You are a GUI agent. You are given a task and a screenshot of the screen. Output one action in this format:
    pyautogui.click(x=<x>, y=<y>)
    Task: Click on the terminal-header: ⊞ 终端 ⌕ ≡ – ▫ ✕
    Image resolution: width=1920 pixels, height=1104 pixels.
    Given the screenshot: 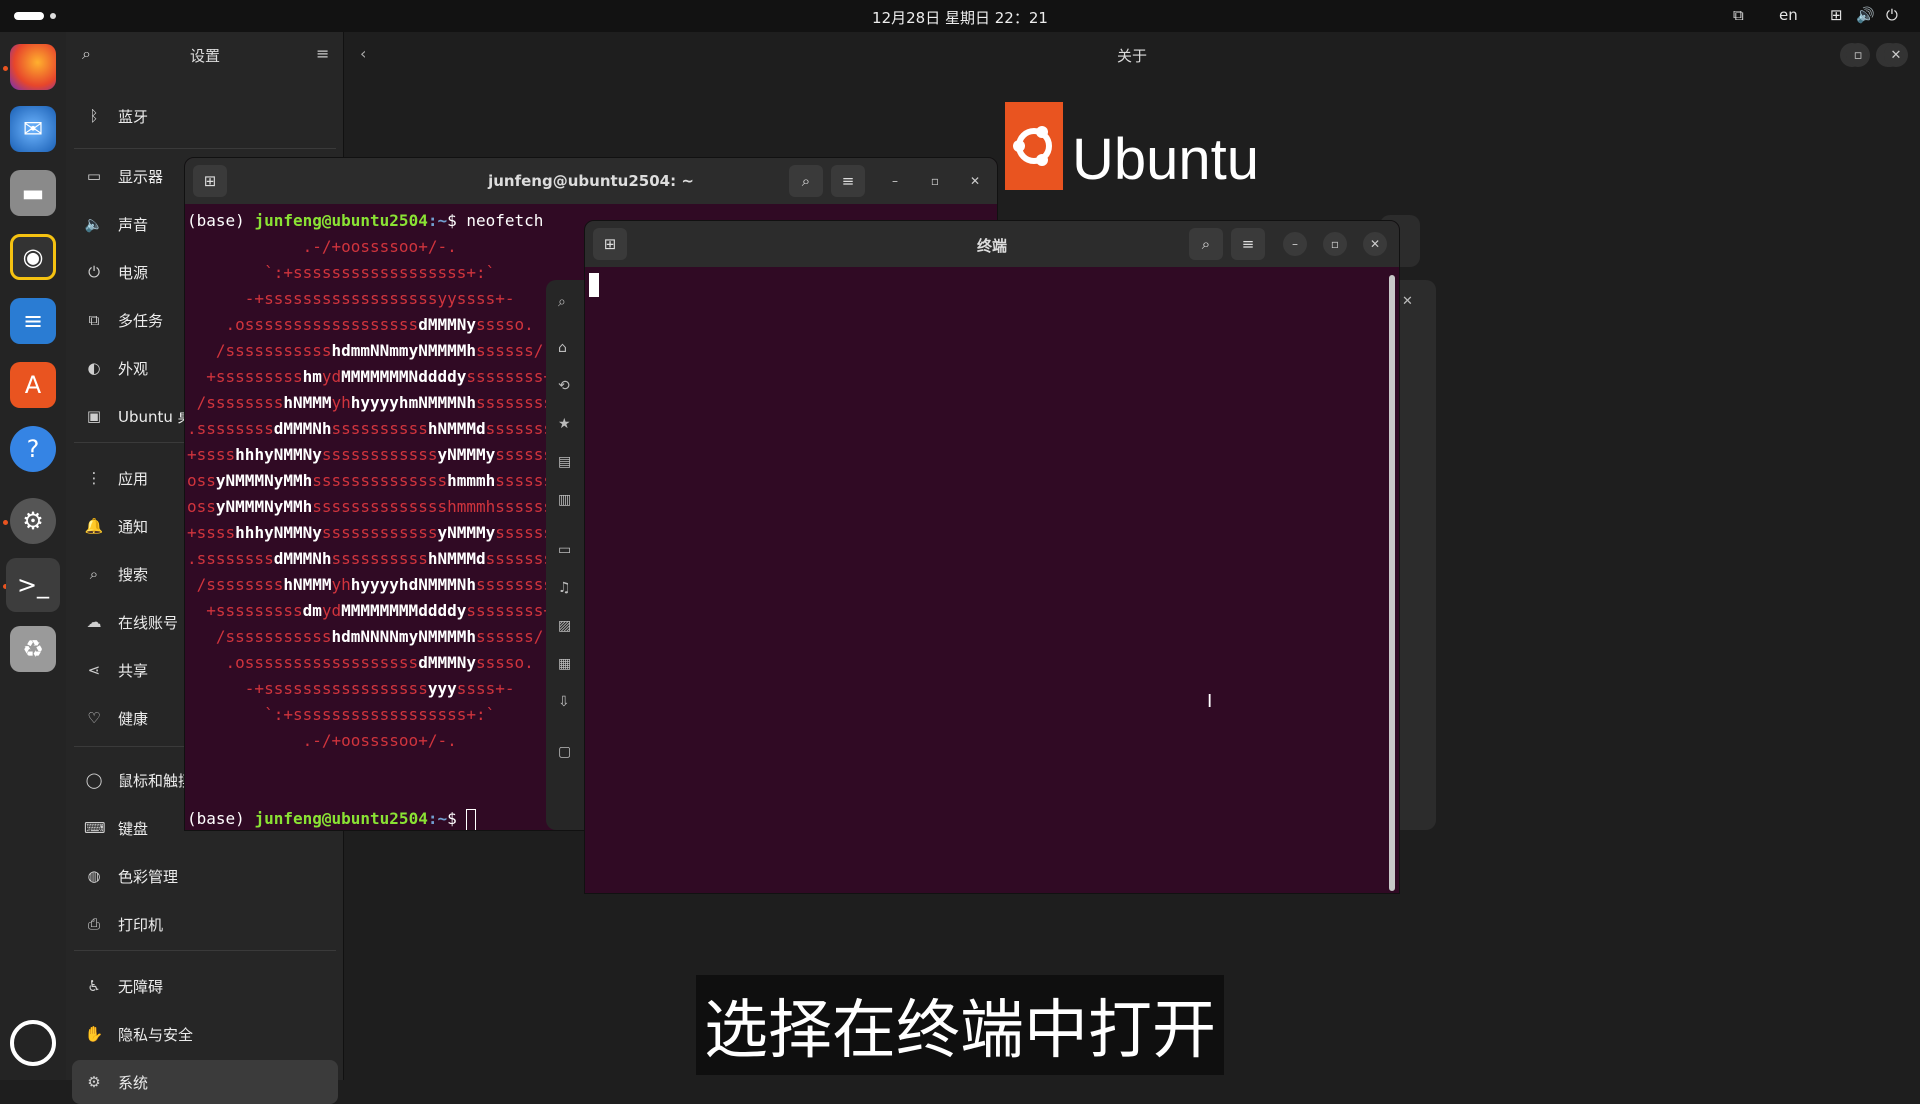 What is the action you would take?
    pyautogui.click(x=992, y=244)
    